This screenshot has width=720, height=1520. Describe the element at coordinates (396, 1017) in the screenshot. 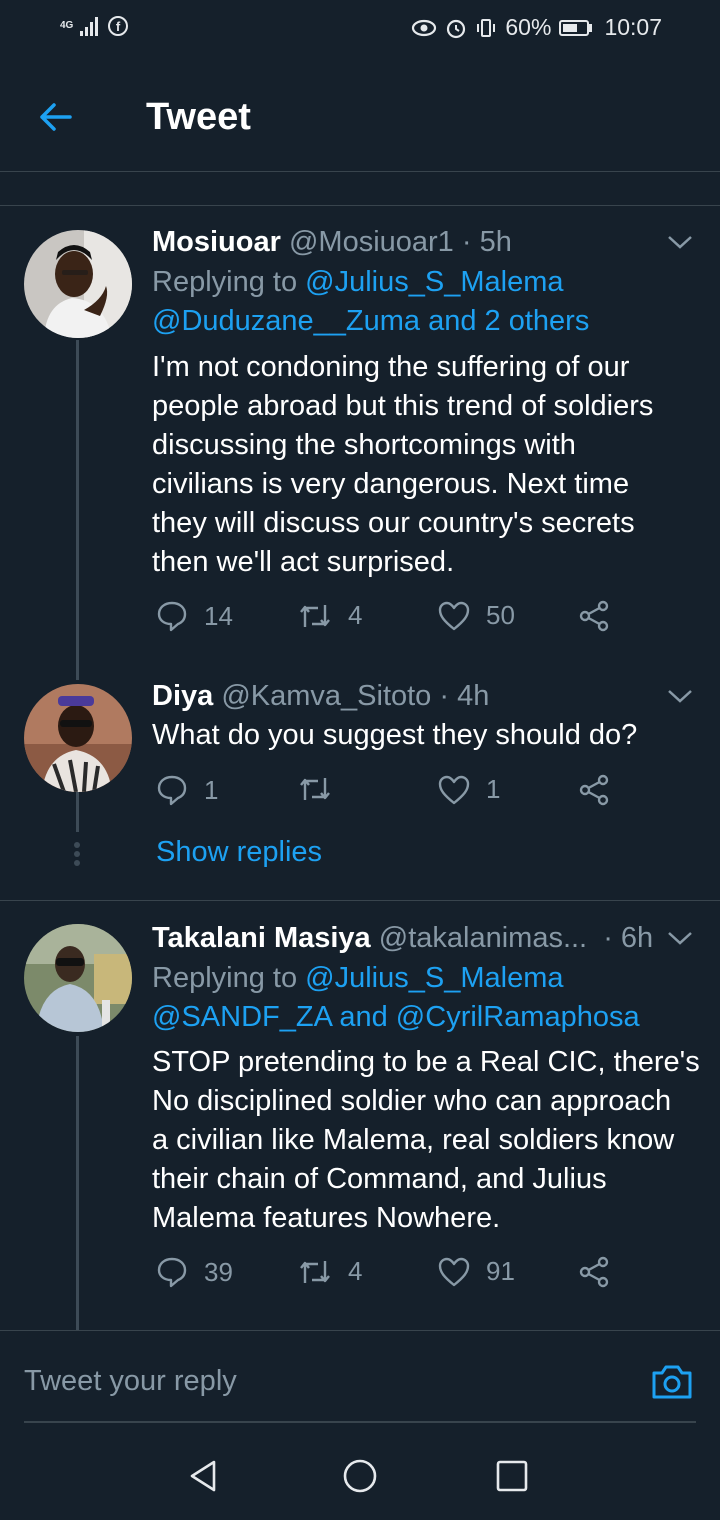

I see `mention-link: @SANDF_ZA and @CyrilRamaphosa` at that location.